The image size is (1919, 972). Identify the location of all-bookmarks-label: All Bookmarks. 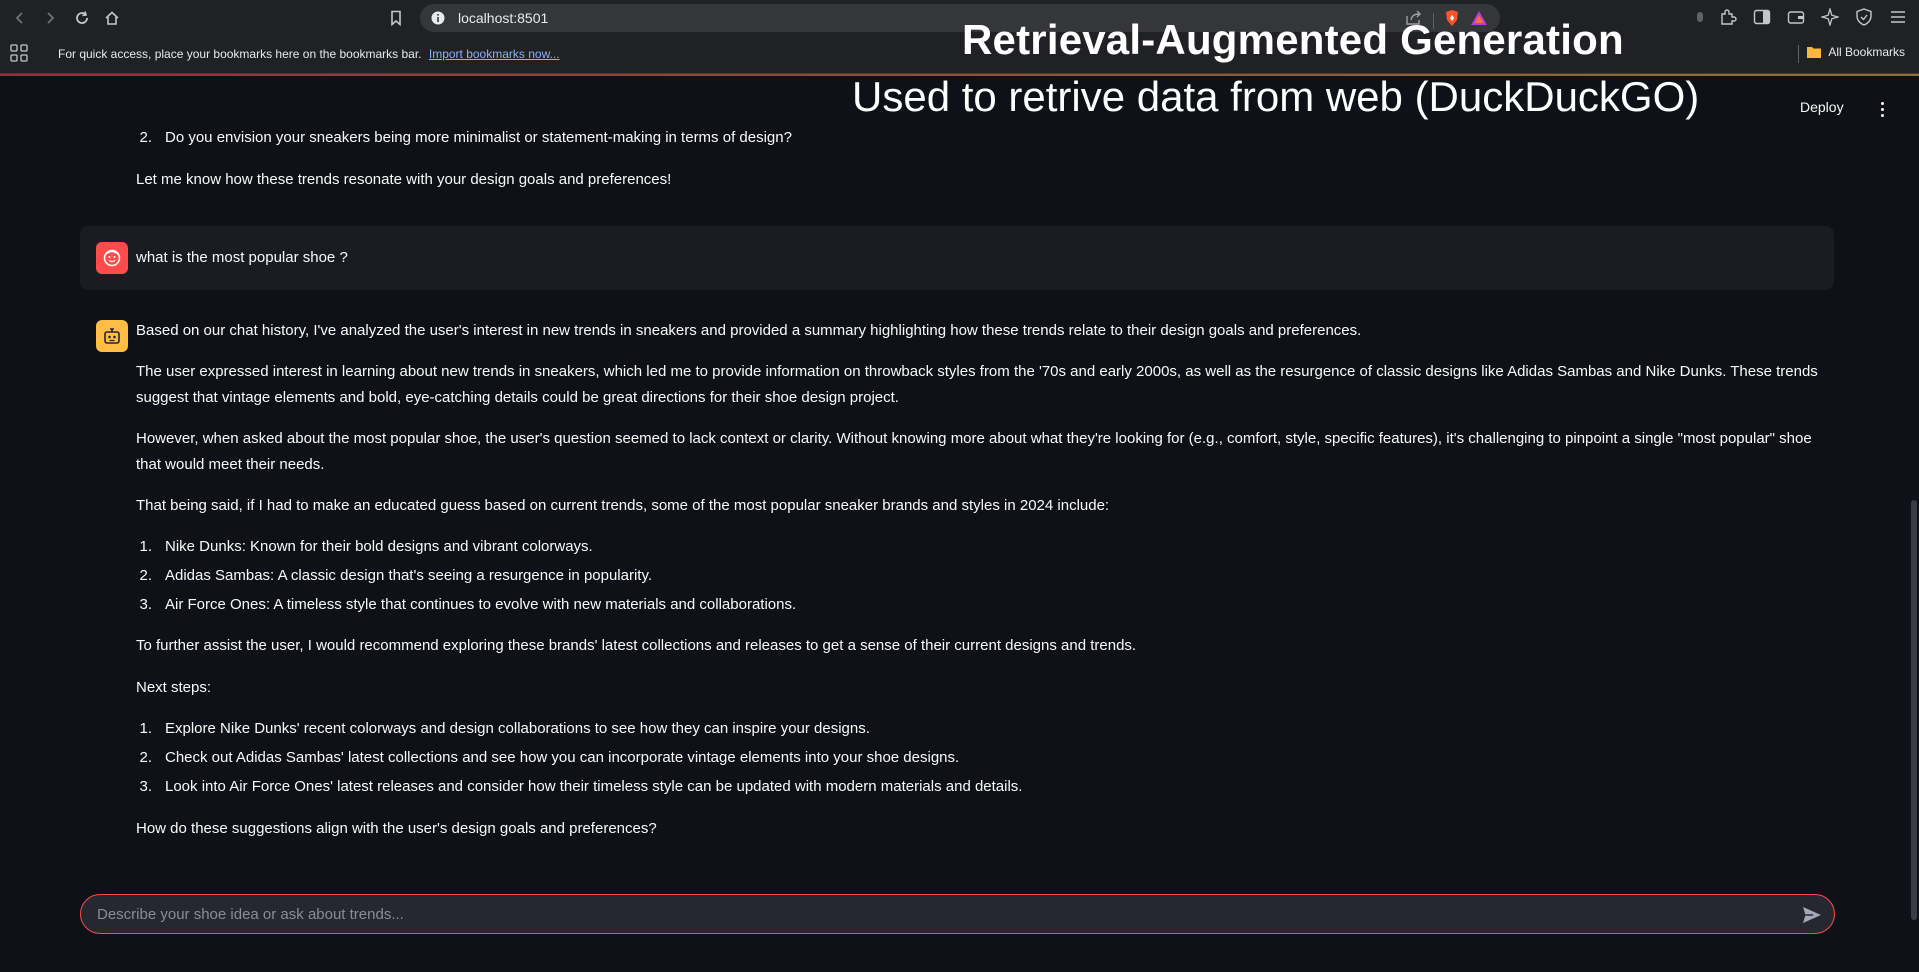
(1866, 52).